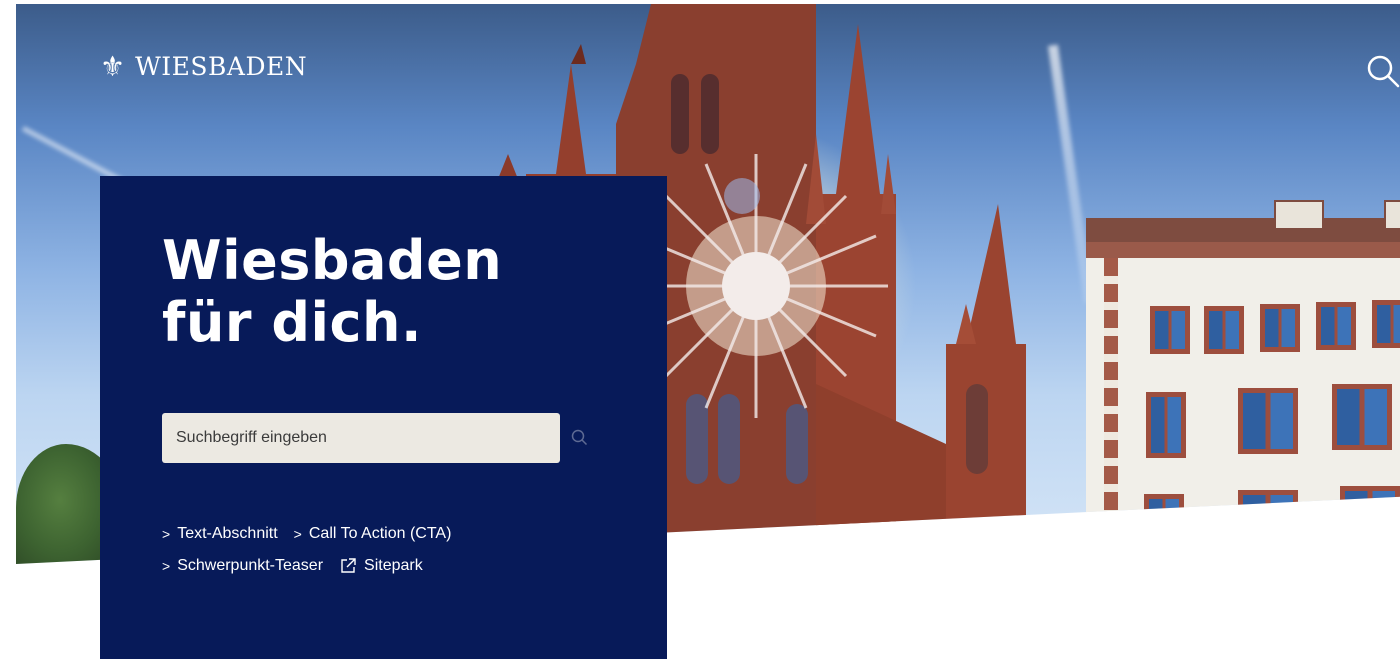 The width and height of the screenshot is (1400, 659). I want to click on link-label: Sitepark, so click(393, 565).